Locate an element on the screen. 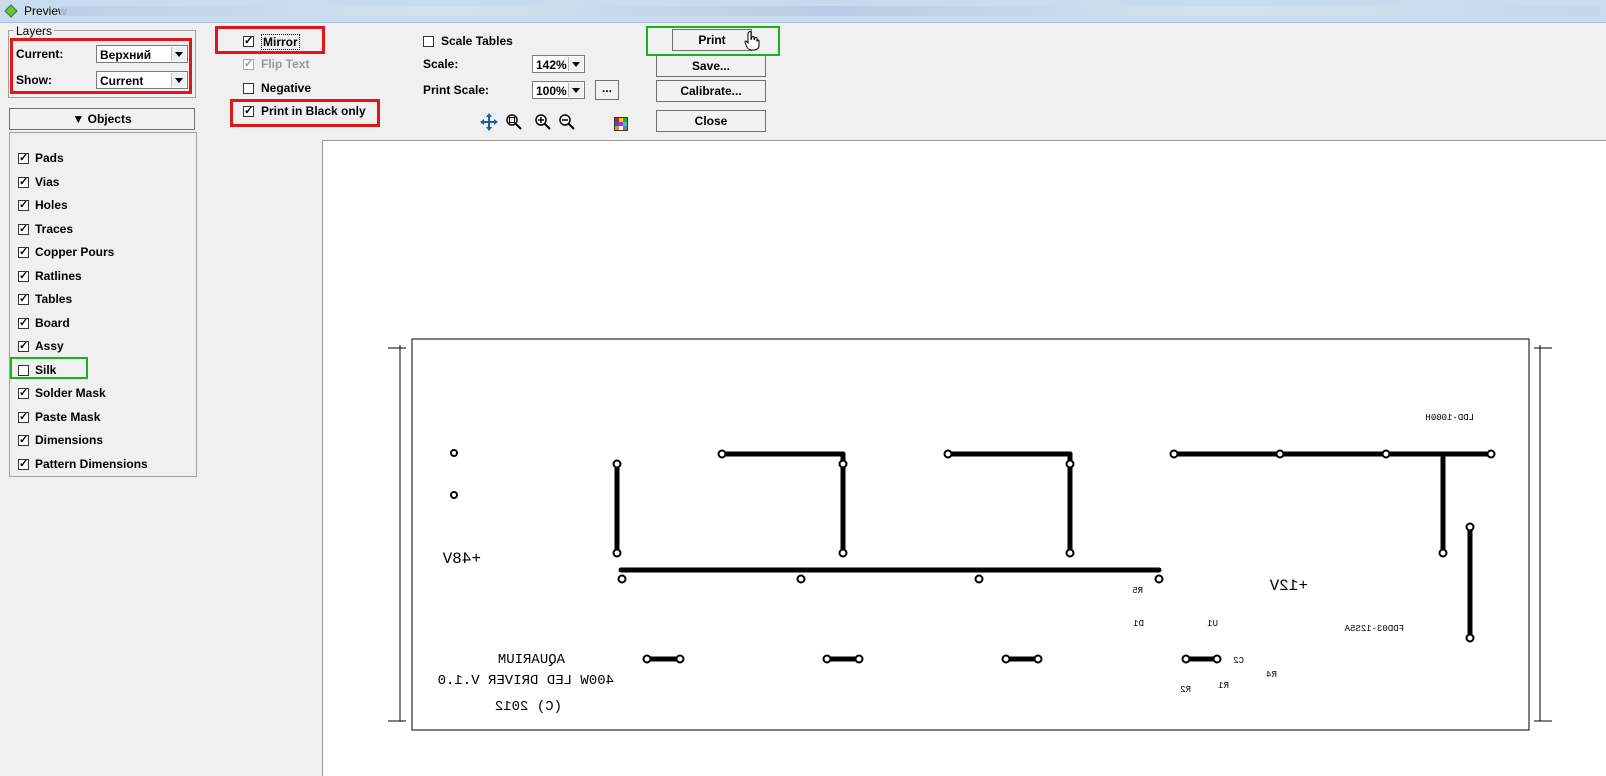 The height and width of the screenshot is (776, 1606). flip-text-label: Flip Text is located at coordinates (285, 64).